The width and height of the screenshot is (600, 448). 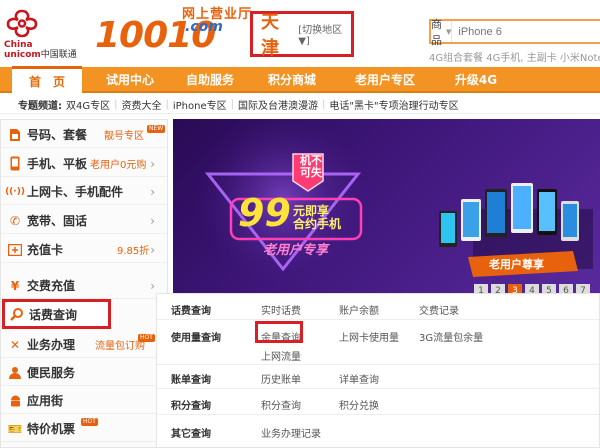 What do you see at coordinates (393, 104) in the screenshot?
I see `special-link-black-card: 电话"黑卡"专项治理行动专区` at bounding box center [393, 104].